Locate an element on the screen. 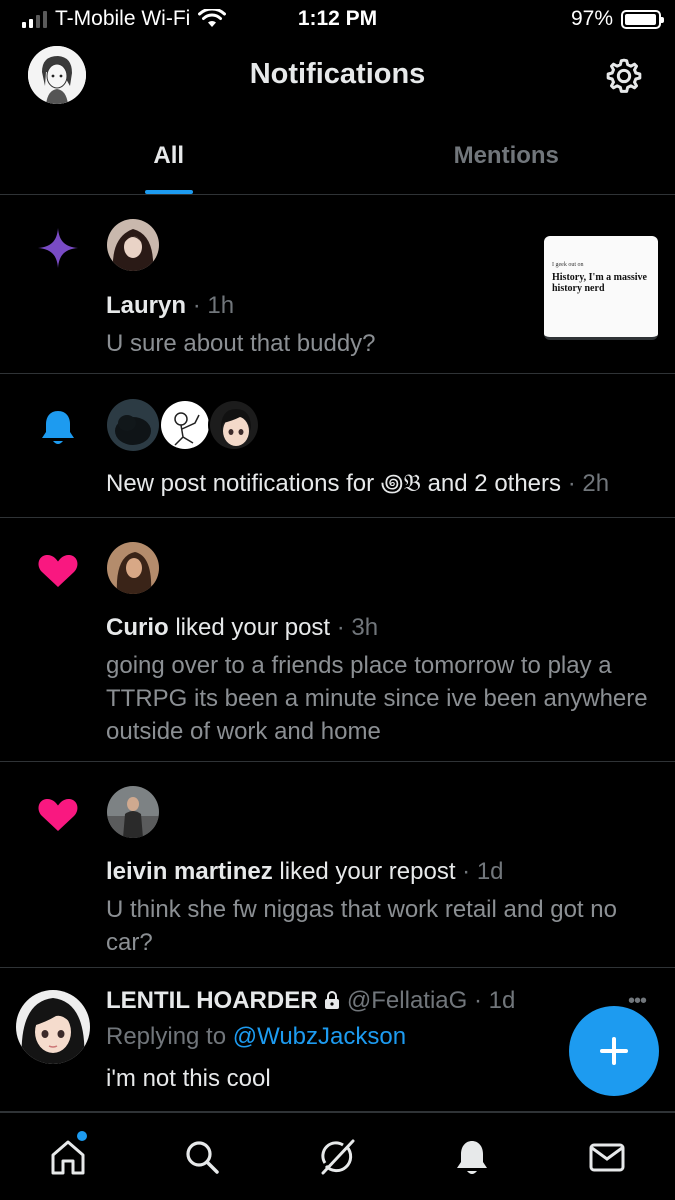  bottom-nav is located at coordinates (337, 1156).